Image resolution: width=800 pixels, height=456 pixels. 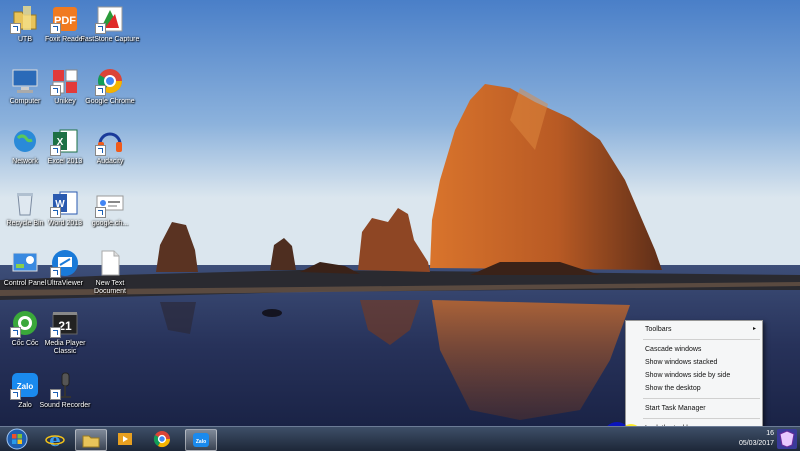 I want to click on desktop-icon-label: Media Player Classic, so click(x=65, y=347).